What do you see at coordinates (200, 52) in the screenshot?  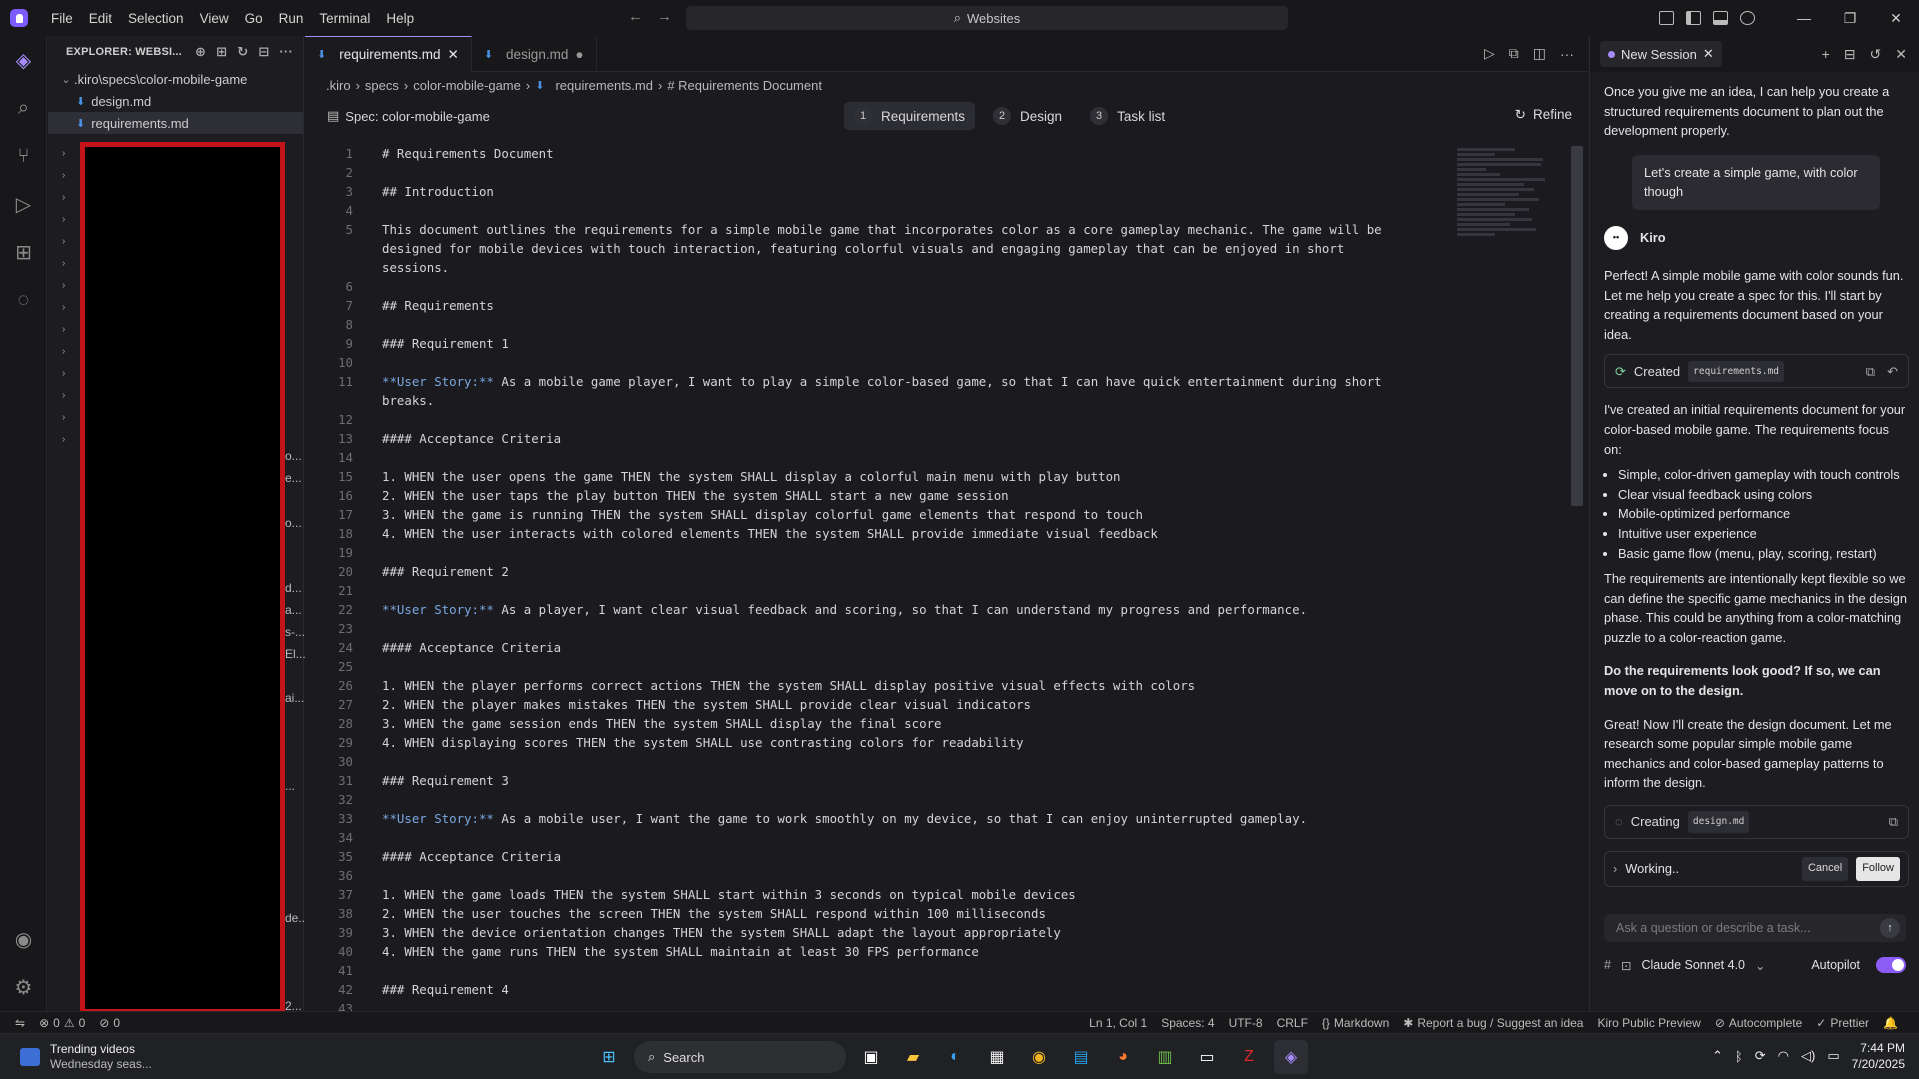 I see `new-file-icon: ⊕` at bounding box center [200, 52].